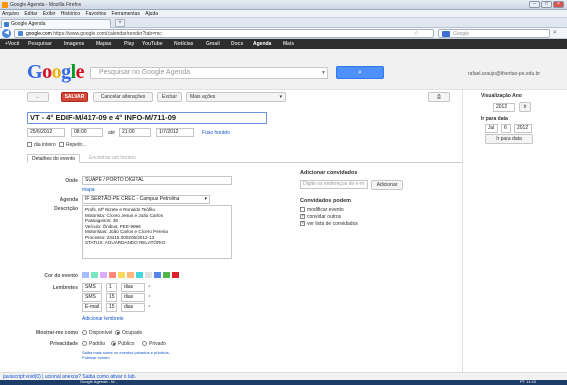 Image resolution: width=567 pixels, height=385 pixels. Describe the element at coordinates (558, 4) in the screenshot. I see `close-button: ×` at that location.